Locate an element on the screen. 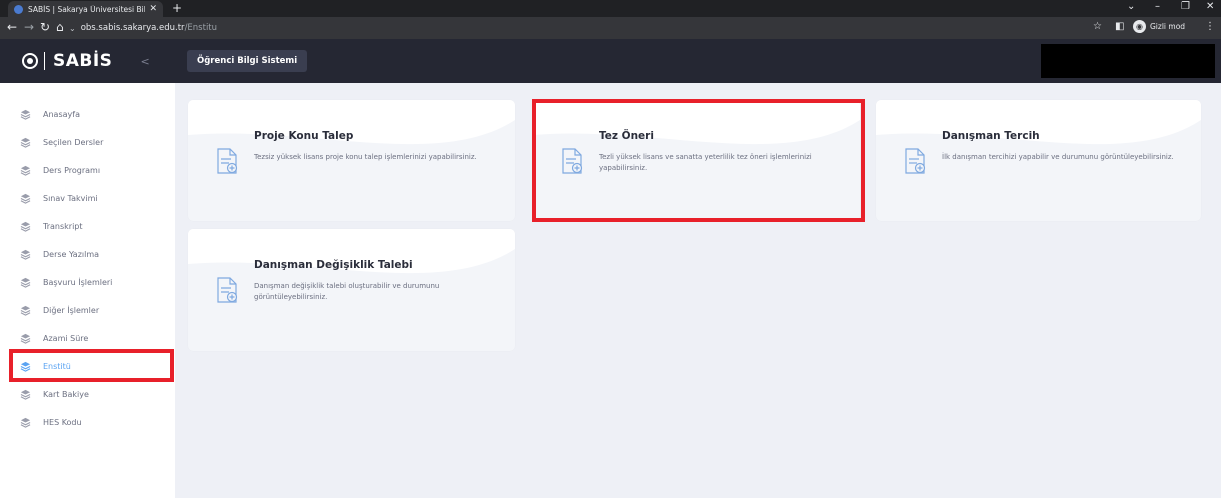 Image resolution: width=1221 pixels, height=498 pixels. minimize-button: – is located at coordinates (1157, 6).